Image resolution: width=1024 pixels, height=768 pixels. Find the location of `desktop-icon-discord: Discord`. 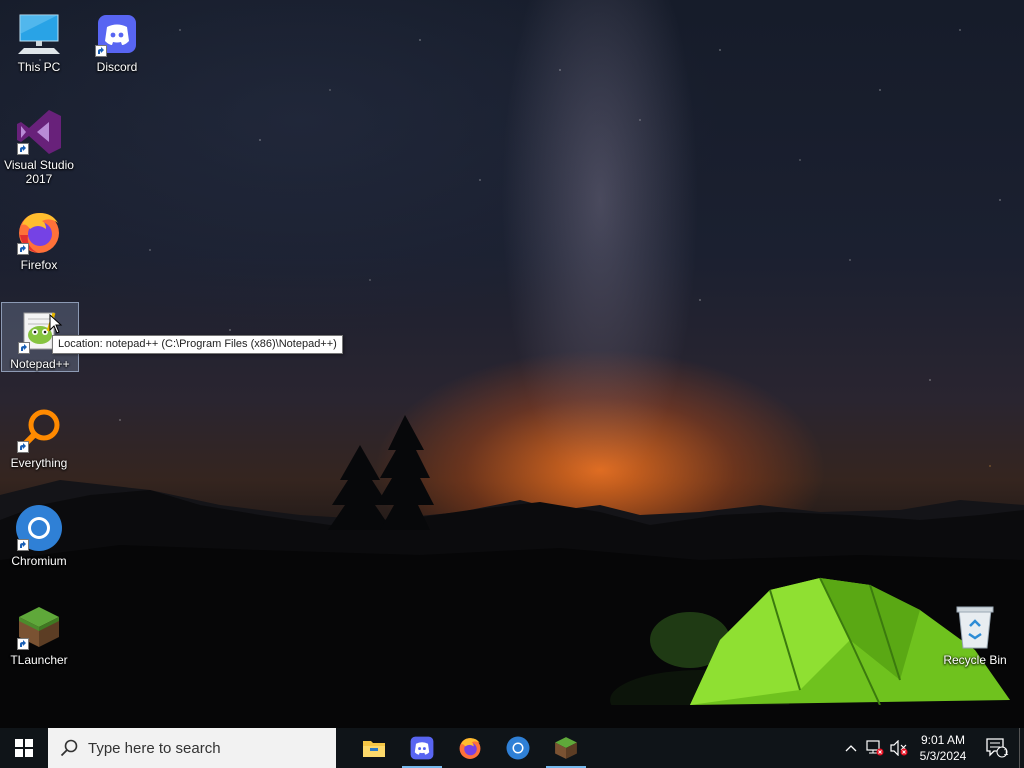

desktop-icon-discord: Discord is located at coordinates (117, 41).